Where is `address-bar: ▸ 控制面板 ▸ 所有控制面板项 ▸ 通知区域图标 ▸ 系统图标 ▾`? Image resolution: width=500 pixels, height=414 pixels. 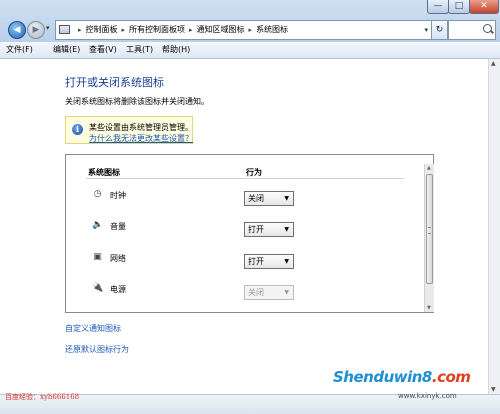
address-bar: ▸ 控制面板 ▸ 所有控制面板项 ▸ 通知区域图标 ▸ 系统图标 ▾ is located at coordinates (243, 30).